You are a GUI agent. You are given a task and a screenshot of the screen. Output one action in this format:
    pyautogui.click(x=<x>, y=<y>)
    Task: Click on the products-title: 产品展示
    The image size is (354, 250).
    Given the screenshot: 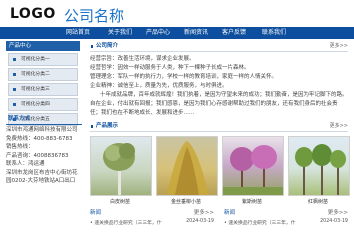 What is the action you would take?
    pyautogui.click(x=107, y=126)
    